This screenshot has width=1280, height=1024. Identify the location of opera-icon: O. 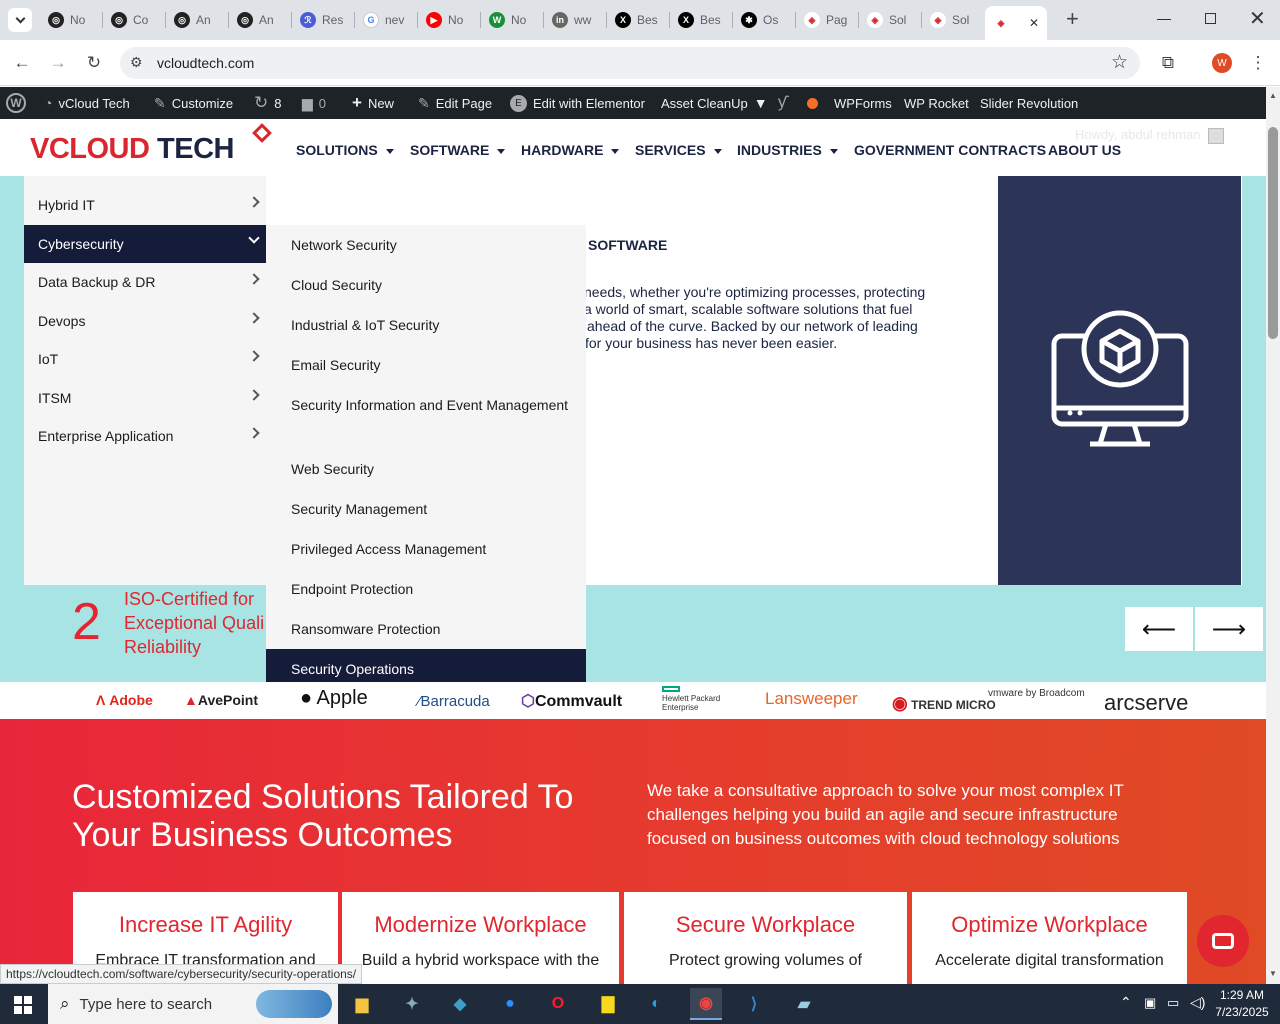
(558, 1004).